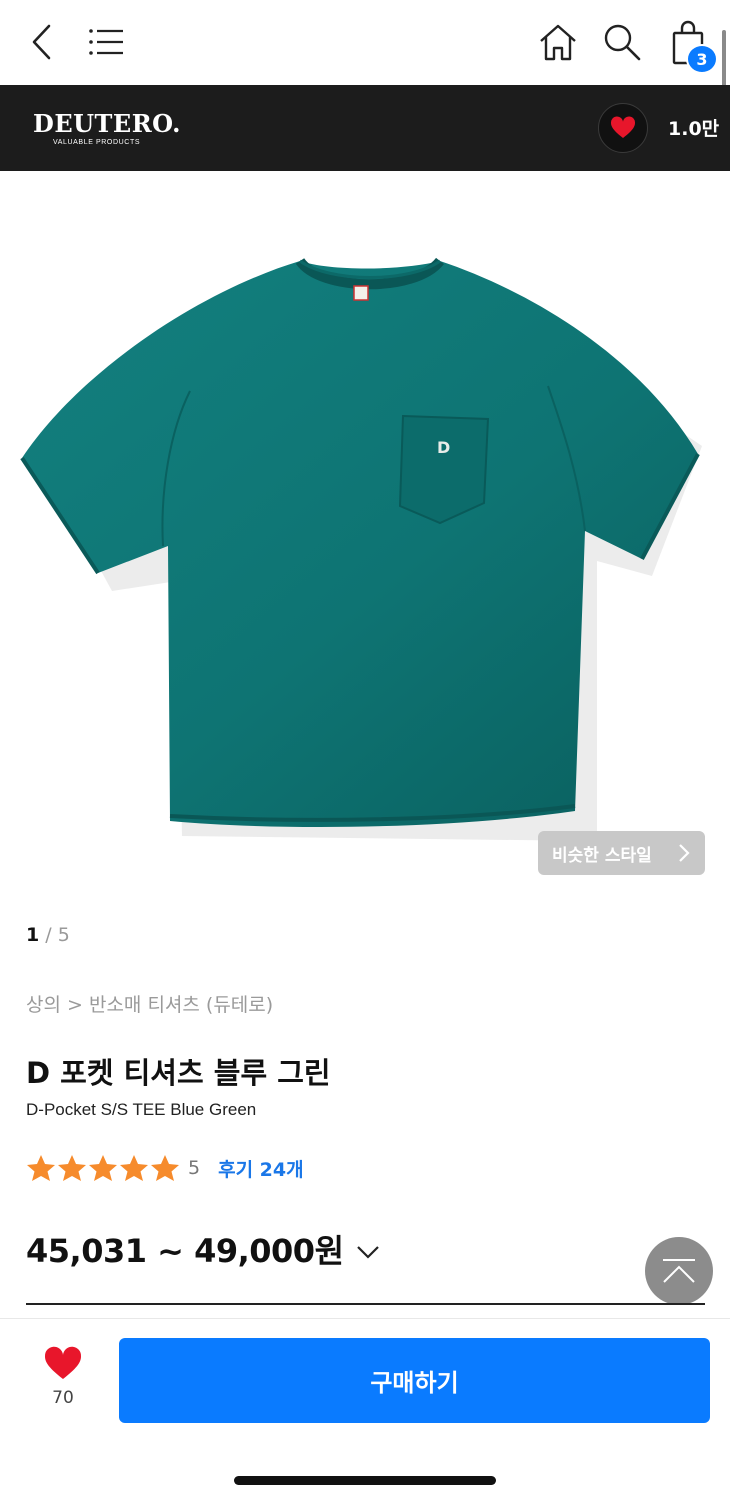 This screenshot has height=1500, width=730. I want to click on scrollbar, so click(724, 59).